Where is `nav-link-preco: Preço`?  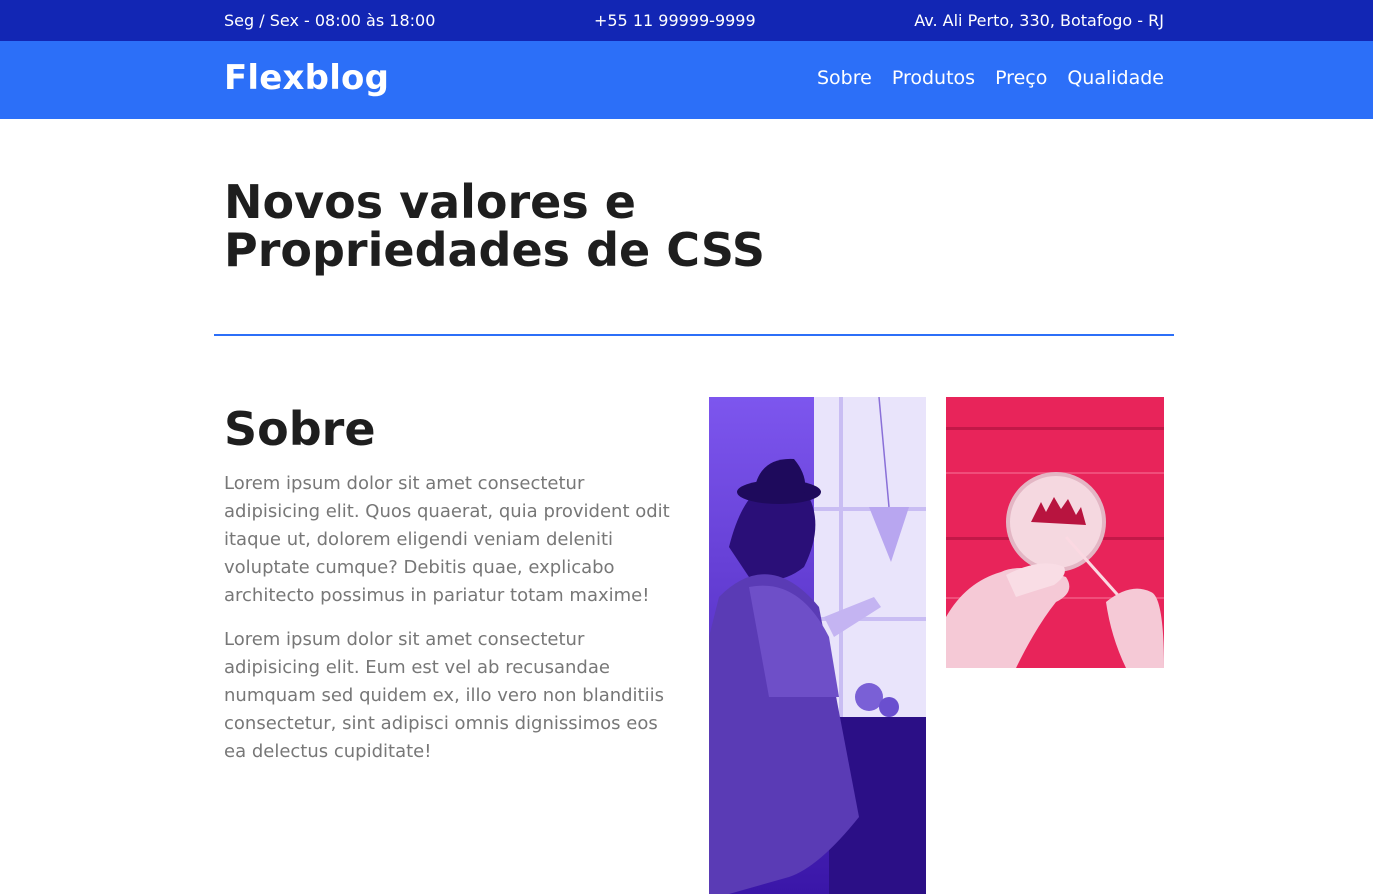
nav-link-preco: Preço is located at coordinates (1021, 78).